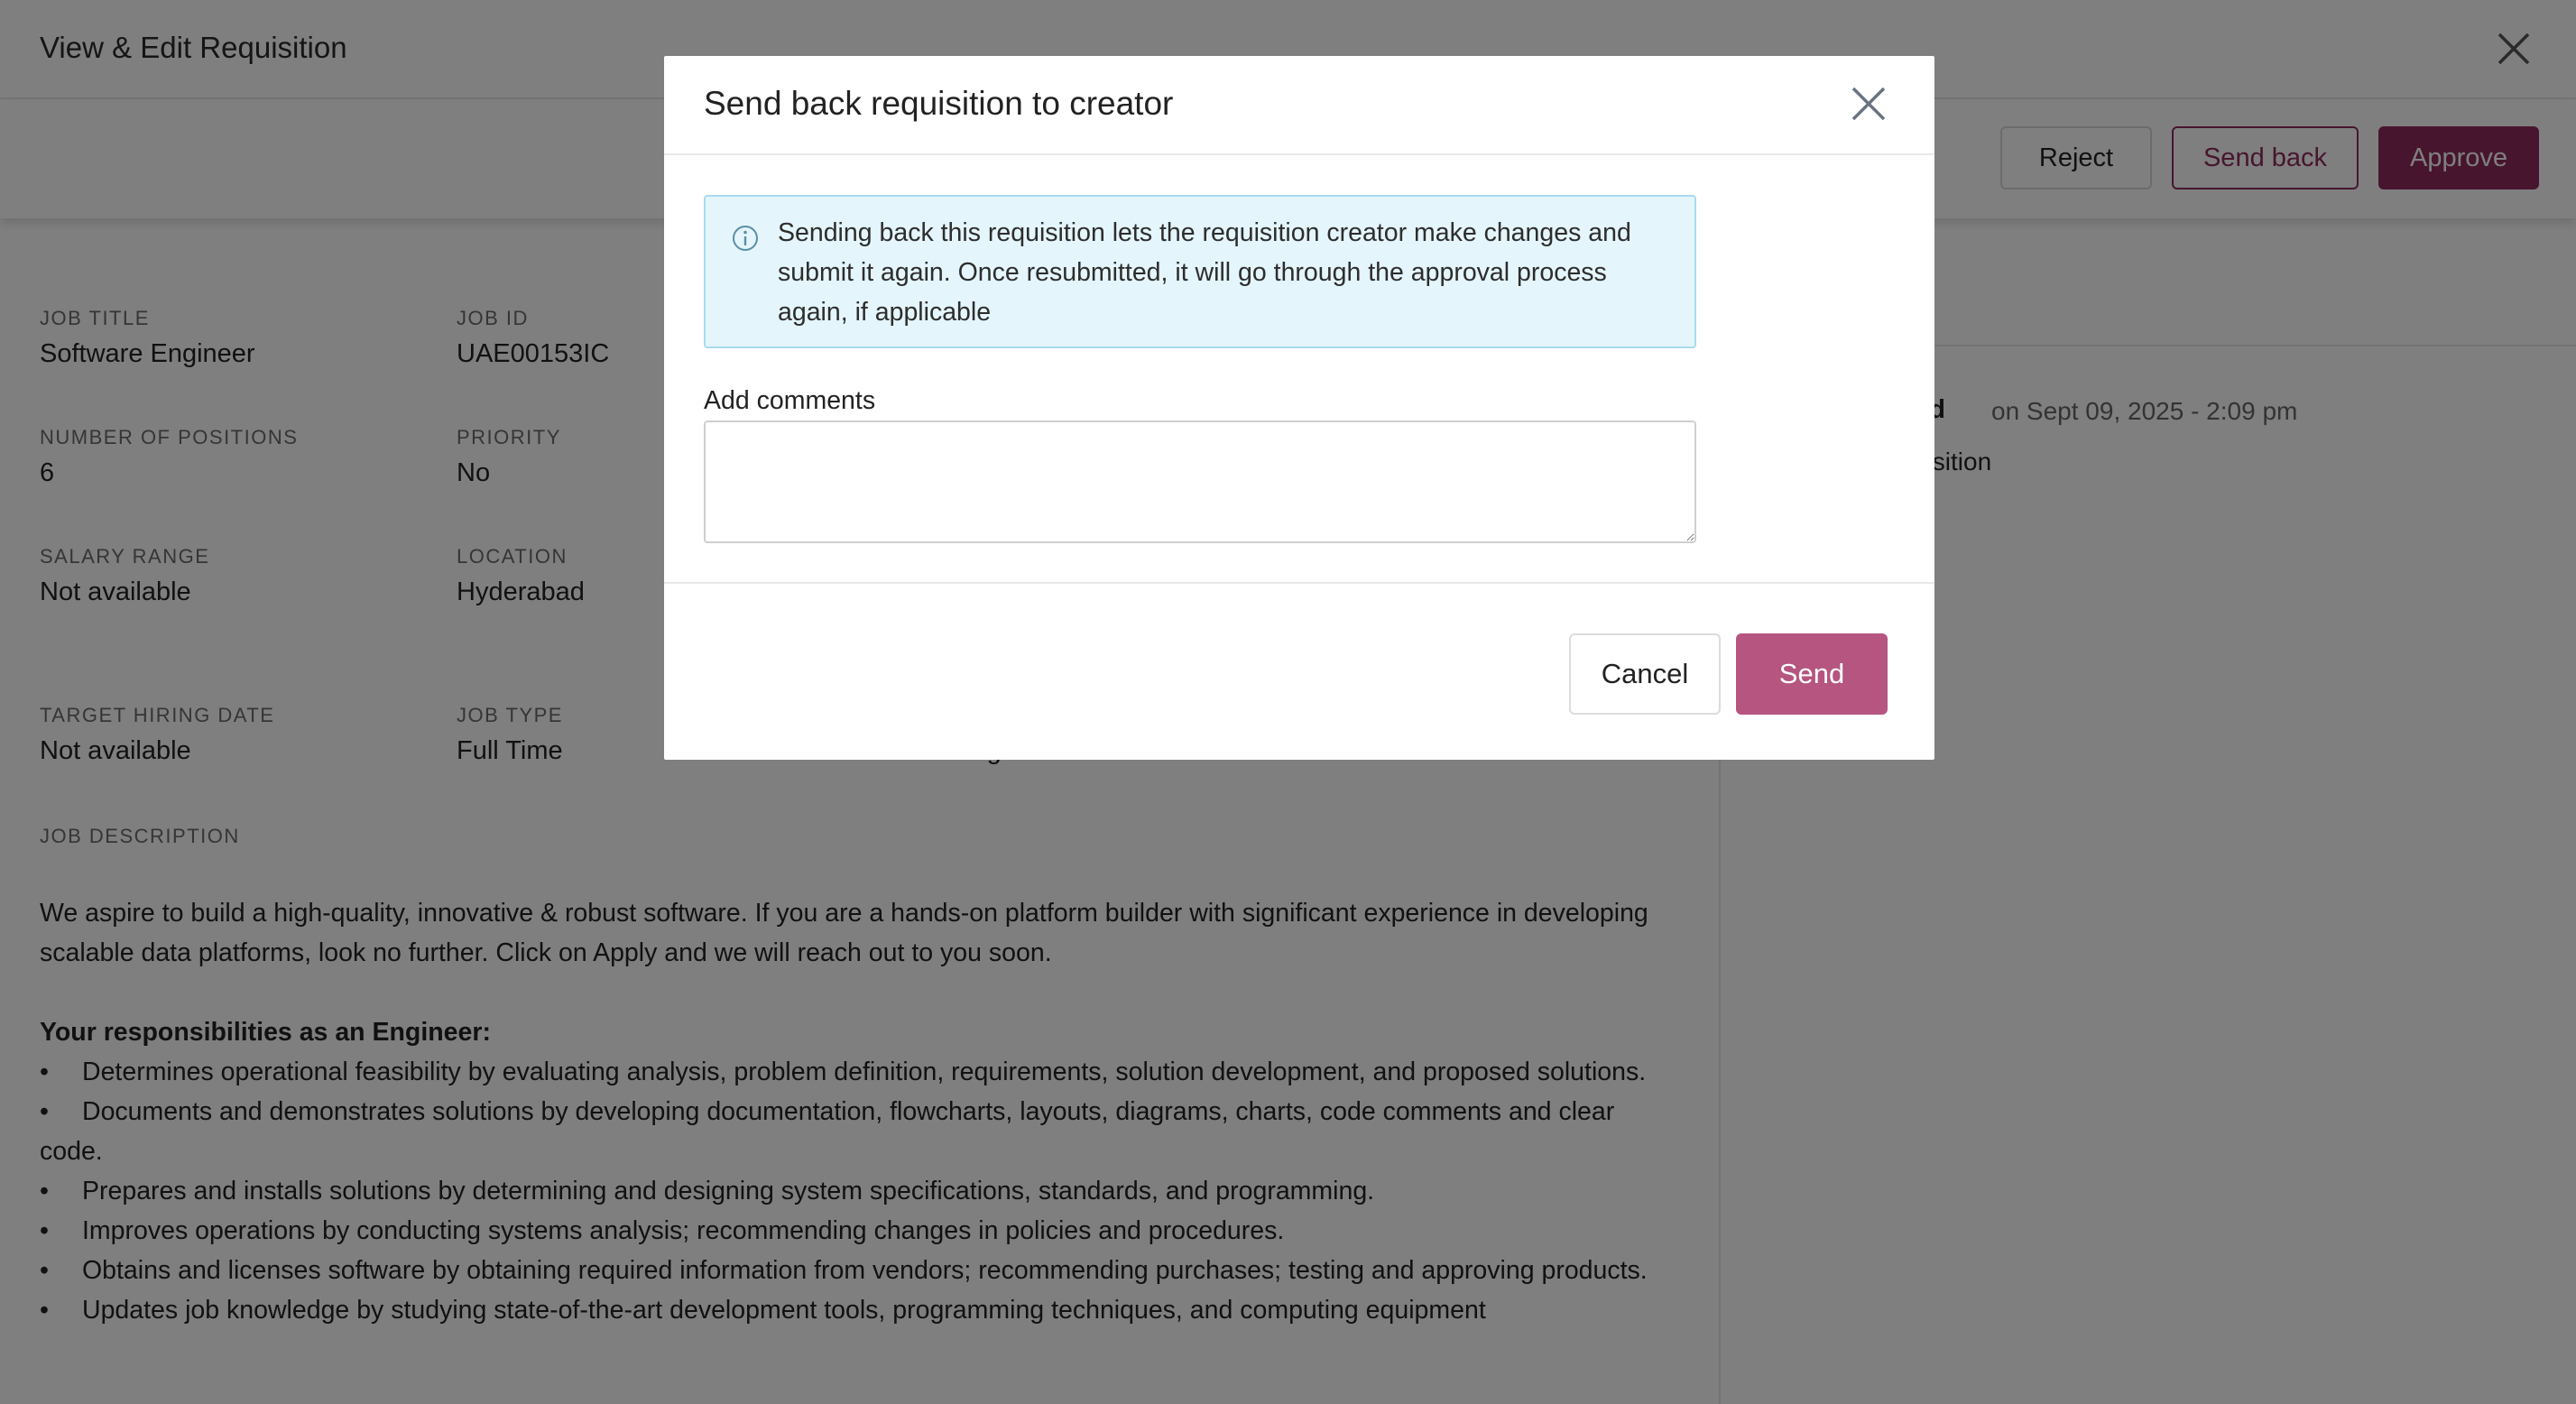 The height and width of the screenshot is (1404, 2576). Describe the element at coordinates (1868, 104) in the screenshot. I see `close-icon` at that location.